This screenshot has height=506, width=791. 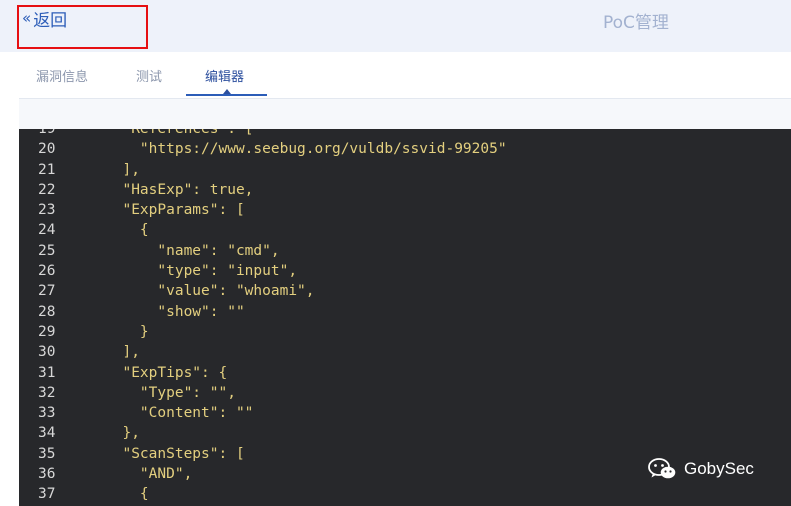 I want to click on watermark-text: GobySec, so click(x=719, y=468).